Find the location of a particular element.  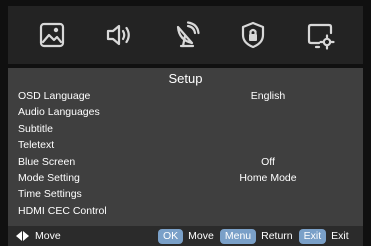

subtitle-value is located at coordinates (268, 129).